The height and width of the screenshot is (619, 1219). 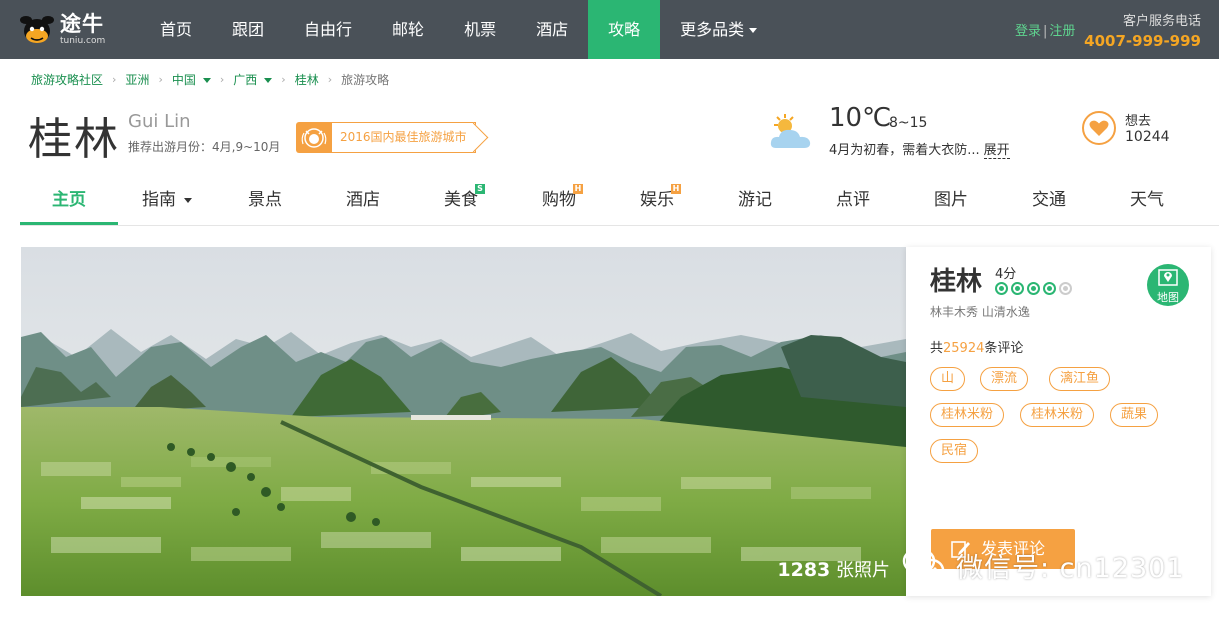 I want to click on nav-flights: 机票, so click(x=480, y=29).